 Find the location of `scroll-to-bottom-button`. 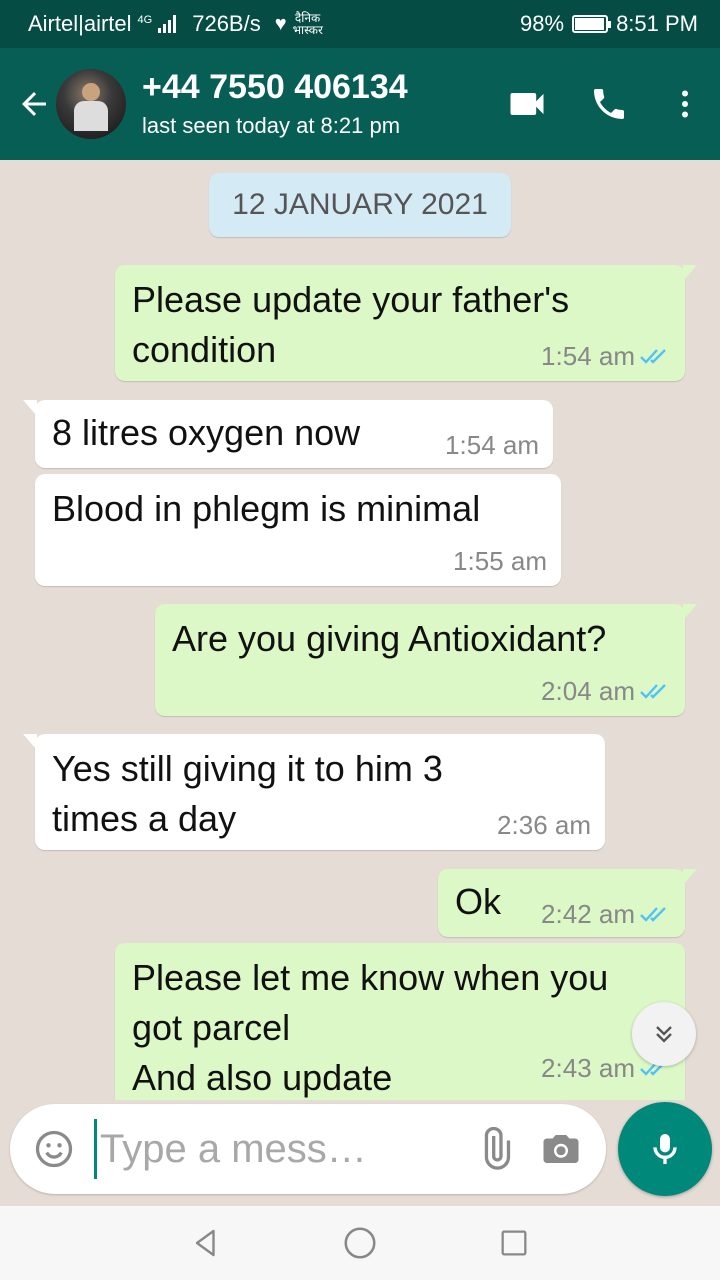

scroll-to-bottom-button is located at coordinates (664, 1034).